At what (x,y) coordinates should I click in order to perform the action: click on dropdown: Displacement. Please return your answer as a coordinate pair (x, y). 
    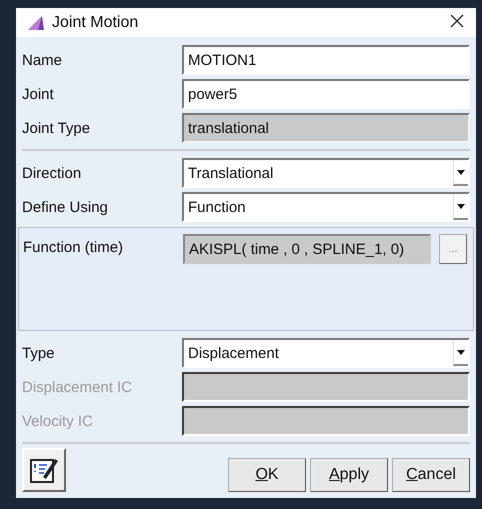
    Looking at the image, I should click on (326, 353).